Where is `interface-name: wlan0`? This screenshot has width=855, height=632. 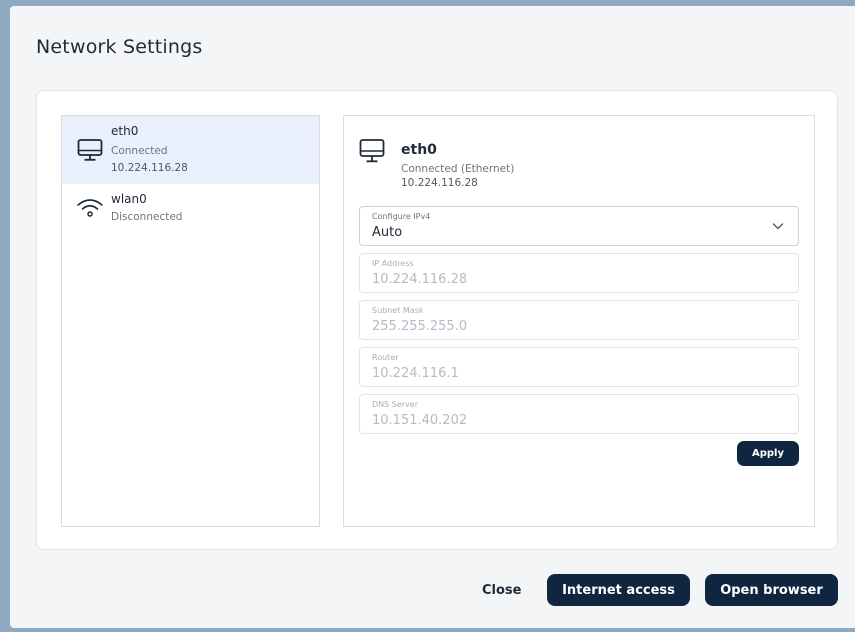
interface-name: wlan0 is located at coordinates (129, 199).